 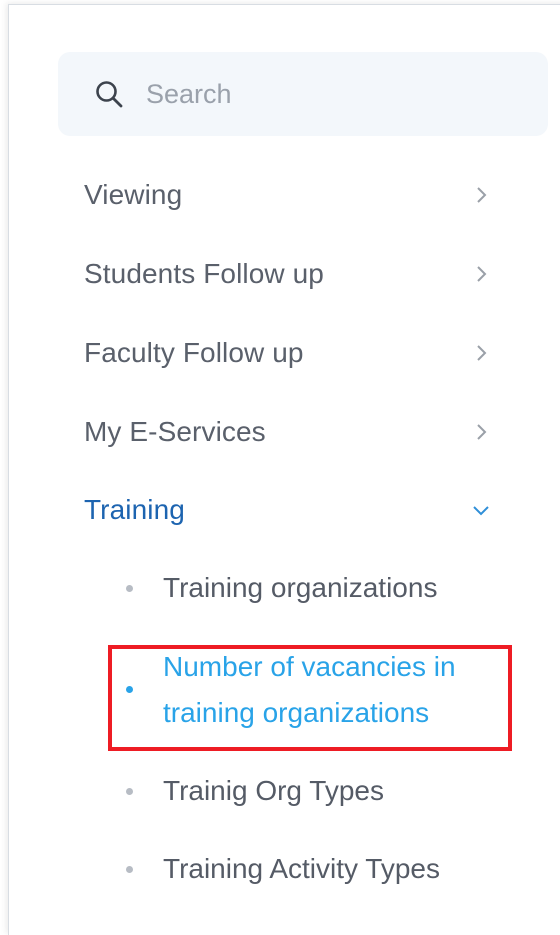 I want to click on sidebar-item-training: Training, so click(x=294, y=510).